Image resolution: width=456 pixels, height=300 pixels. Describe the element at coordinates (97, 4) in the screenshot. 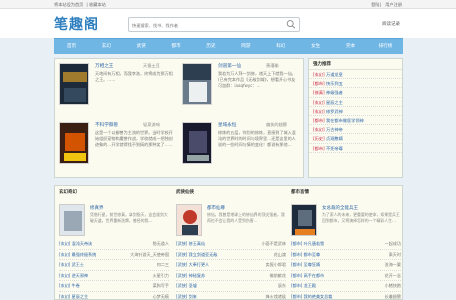

I see `bookmark-link: 收藏本站` at that location.